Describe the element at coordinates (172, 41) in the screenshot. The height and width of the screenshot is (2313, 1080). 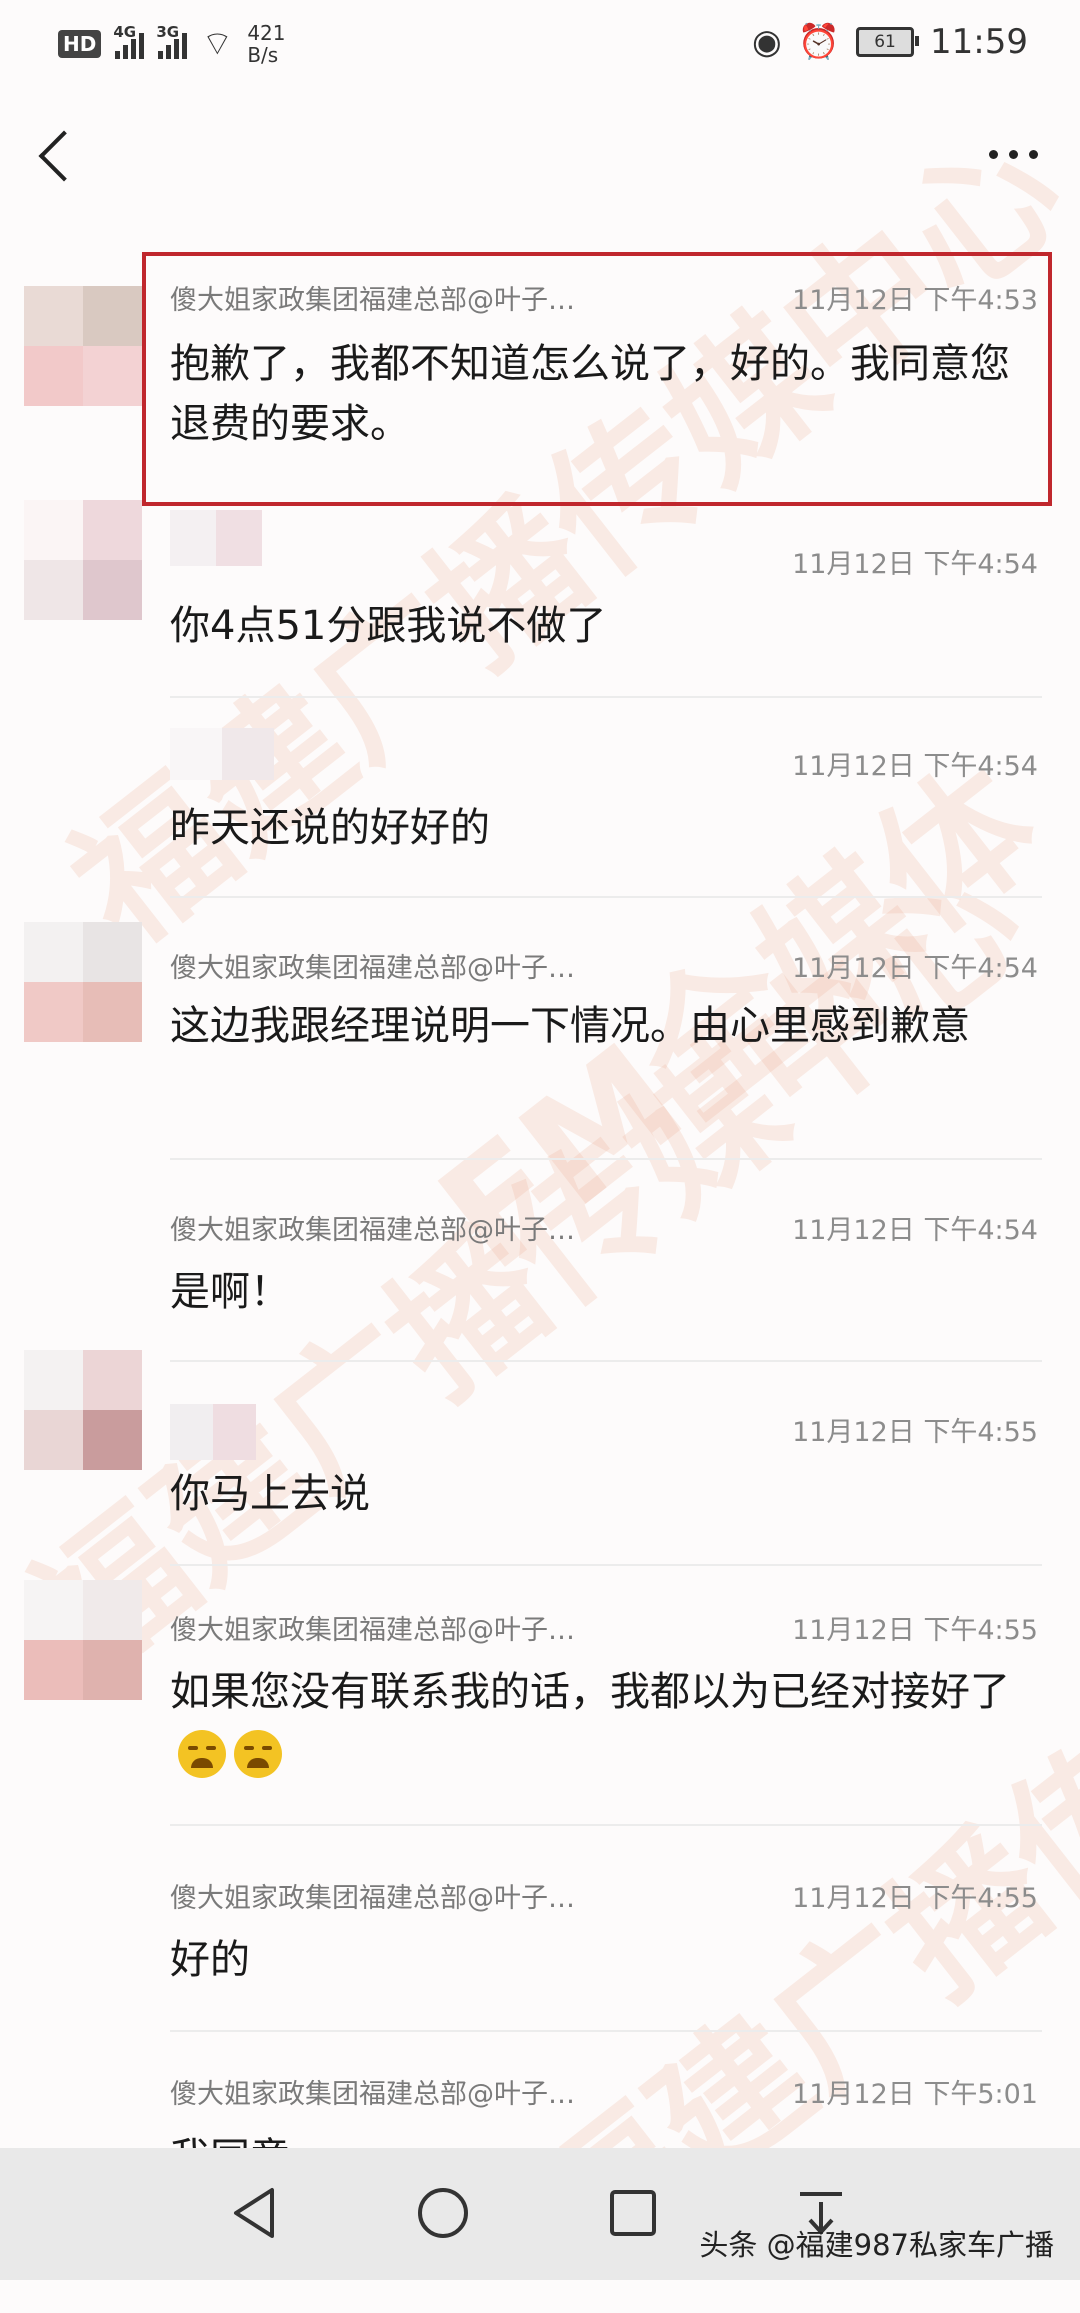
I see `signal-icon: 3G` at that location.